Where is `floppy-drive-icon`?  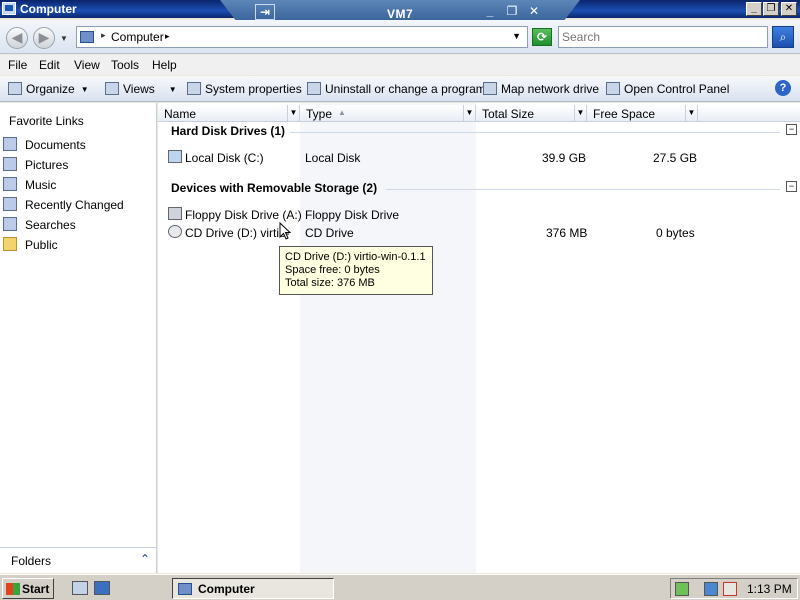 floppy-drive-icon is located at coordinates (175, 213).